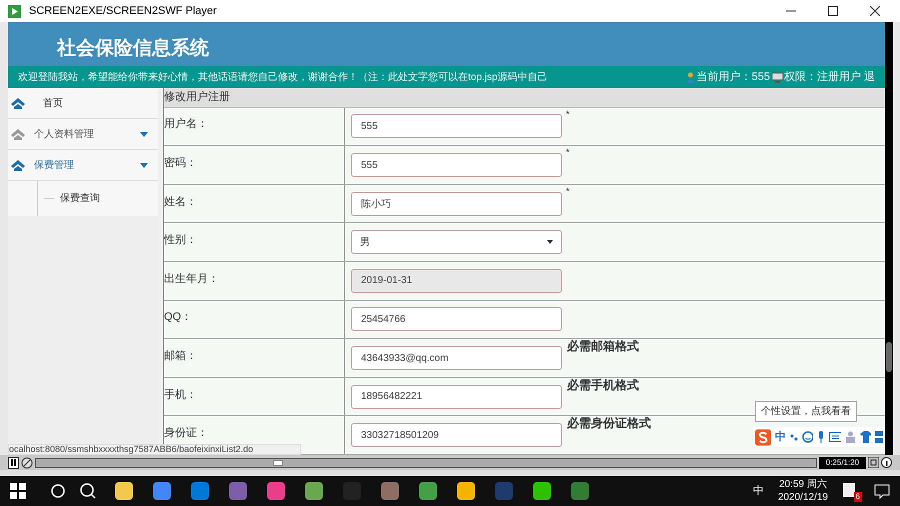 This screenshot has height=506, width=900. What do you see at coordinates (456, 396) in the screenshot?
I see `input-field: 18956482221` at bounding box center [456, 396].